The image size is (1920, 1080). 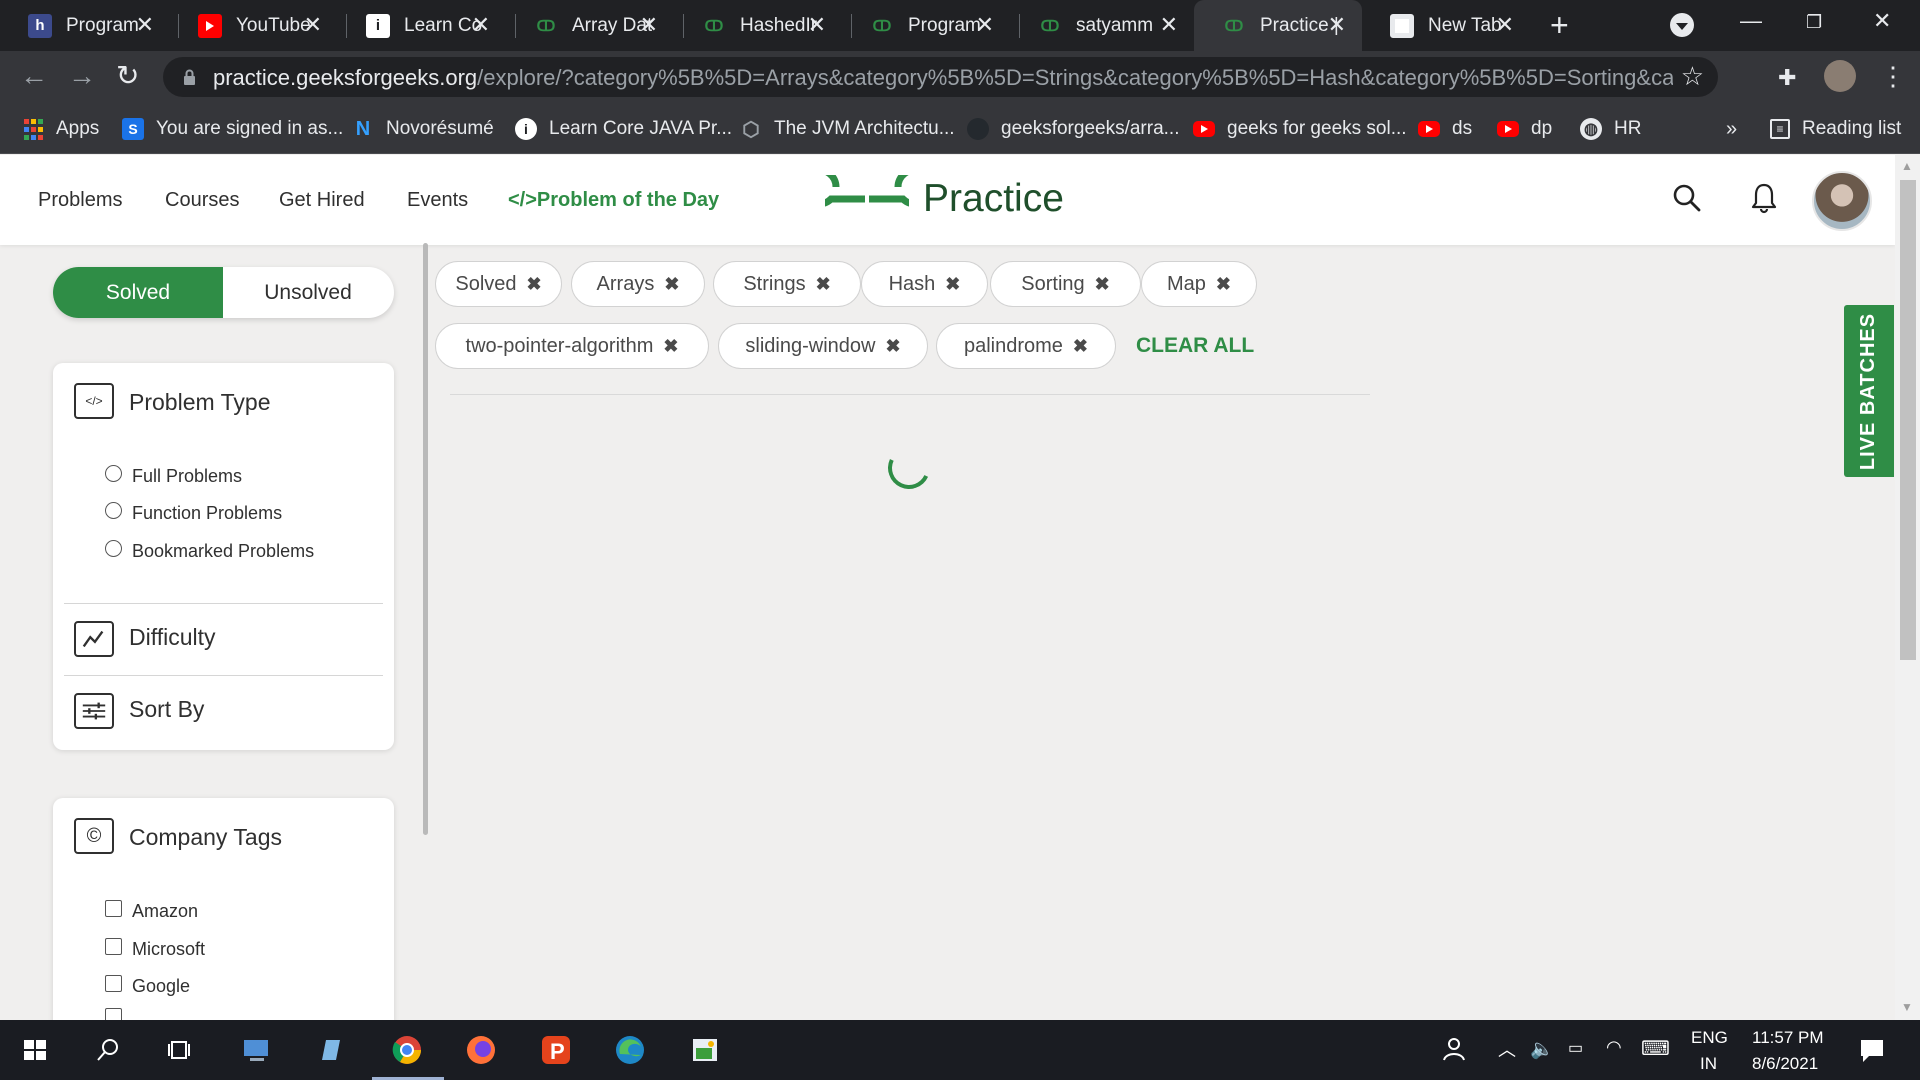 I want to click on minimize-button: —, so click(x=1751, y=21).